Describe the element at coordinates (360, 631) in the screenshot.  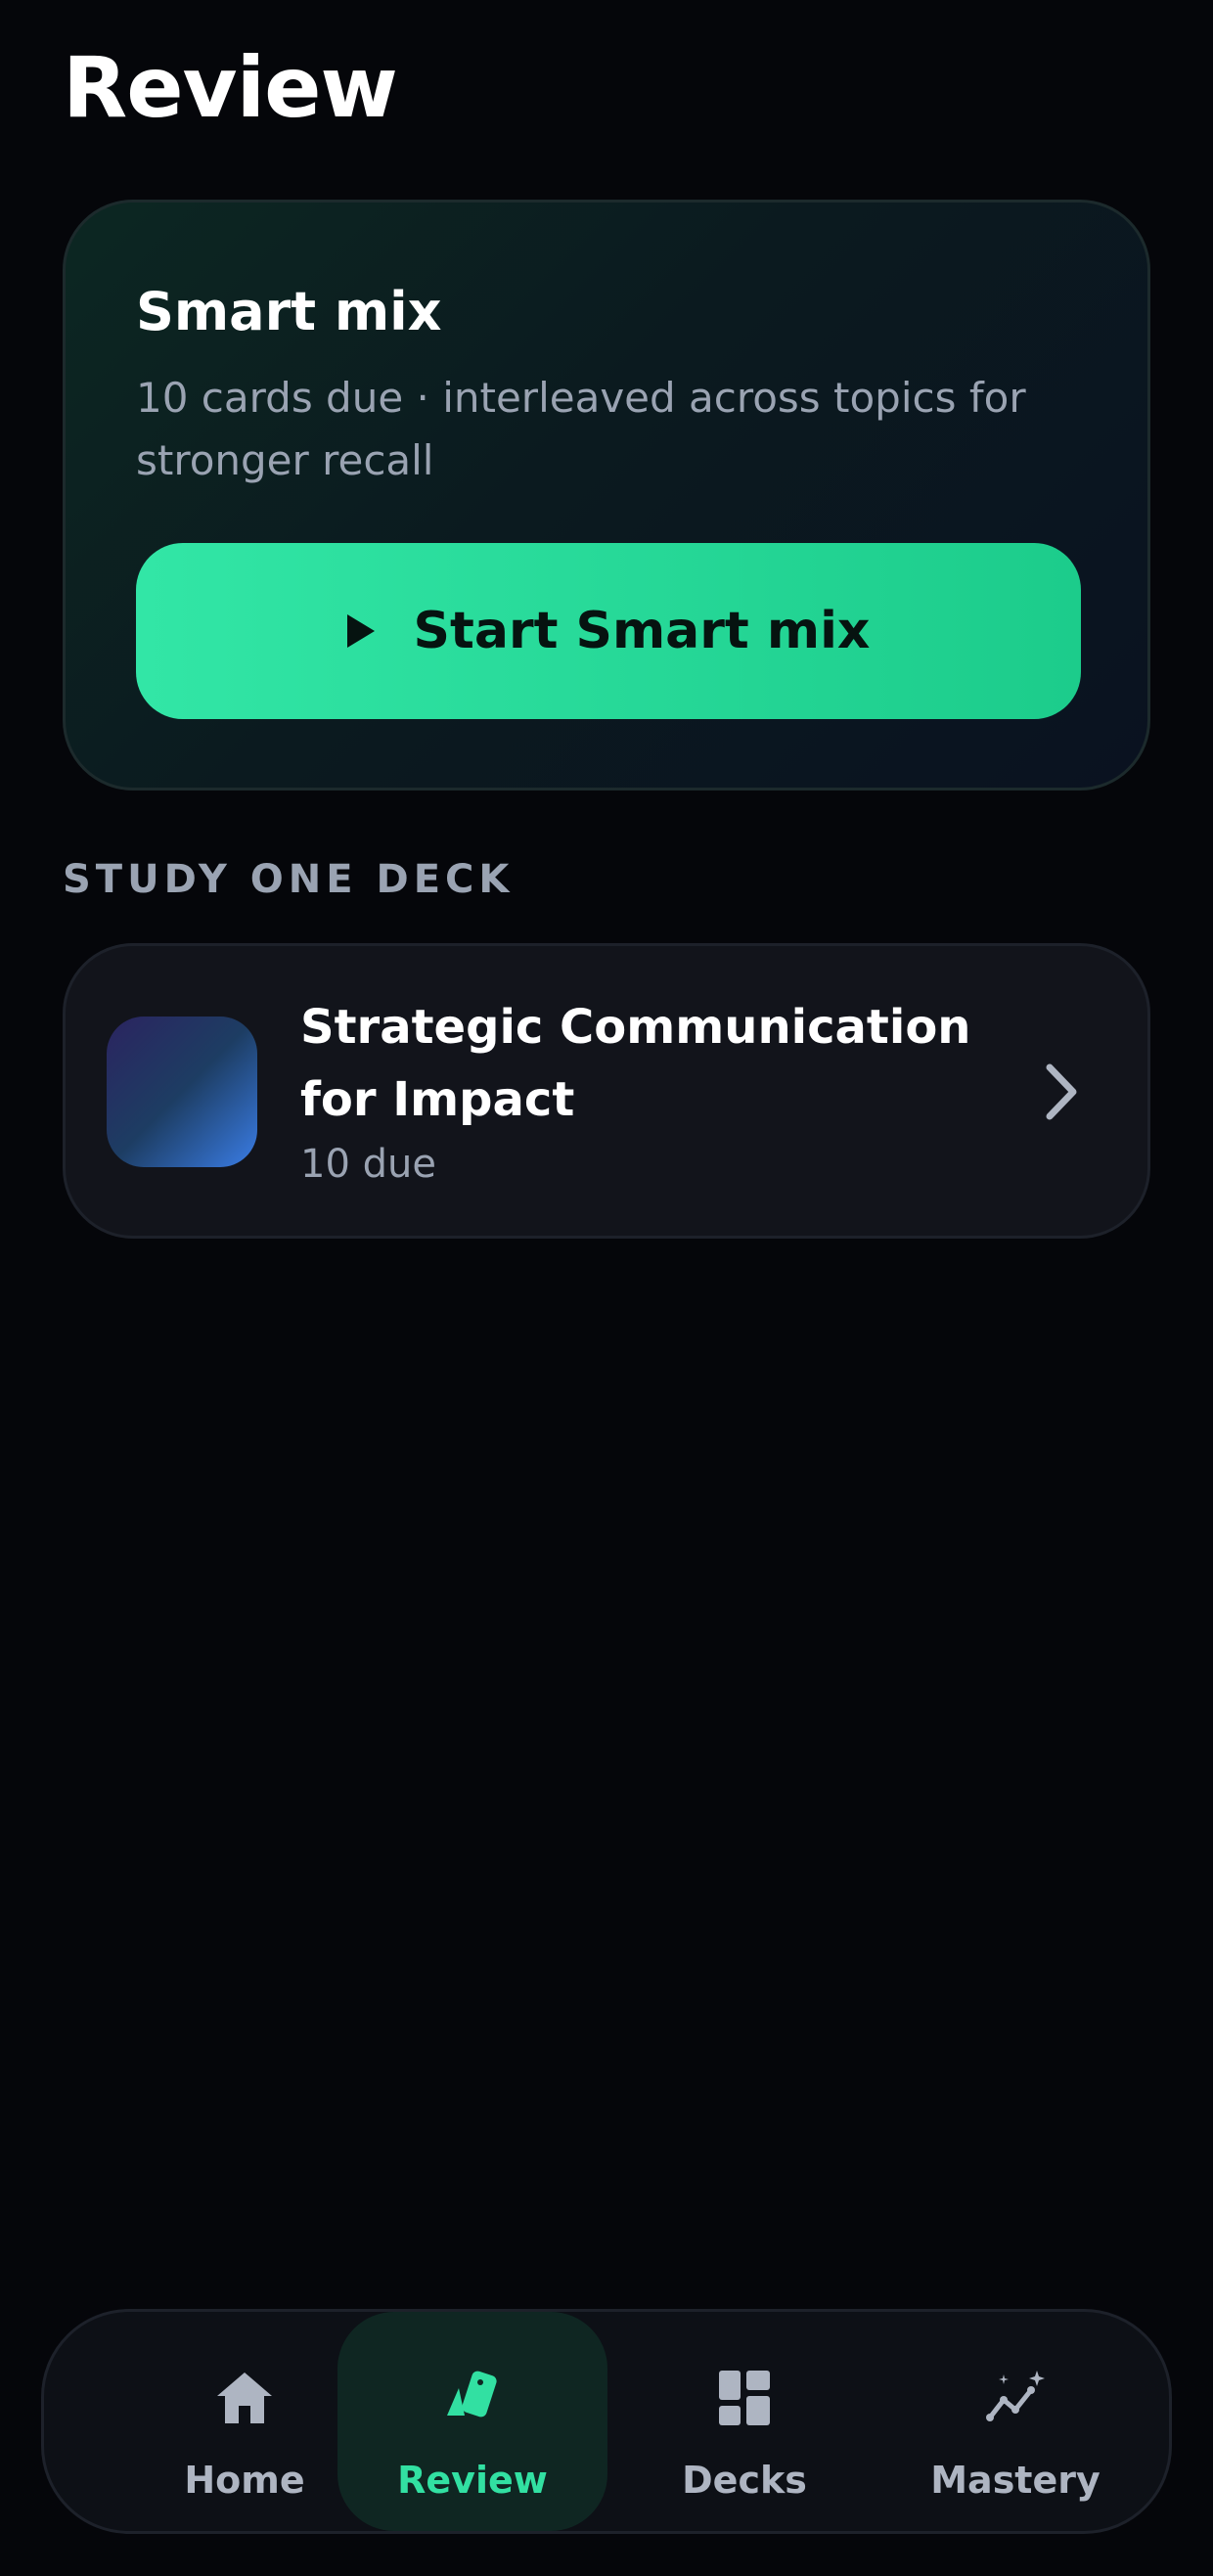
I see `play-icon` at that location.